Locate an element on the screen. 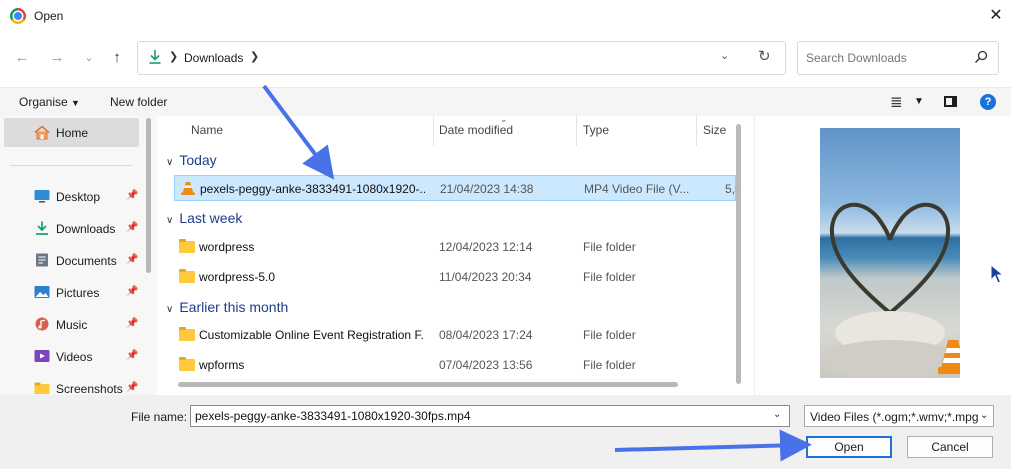 This screenshot has height=469, width=1011. vertical-scrollbar is located at coordinates (739, 256).